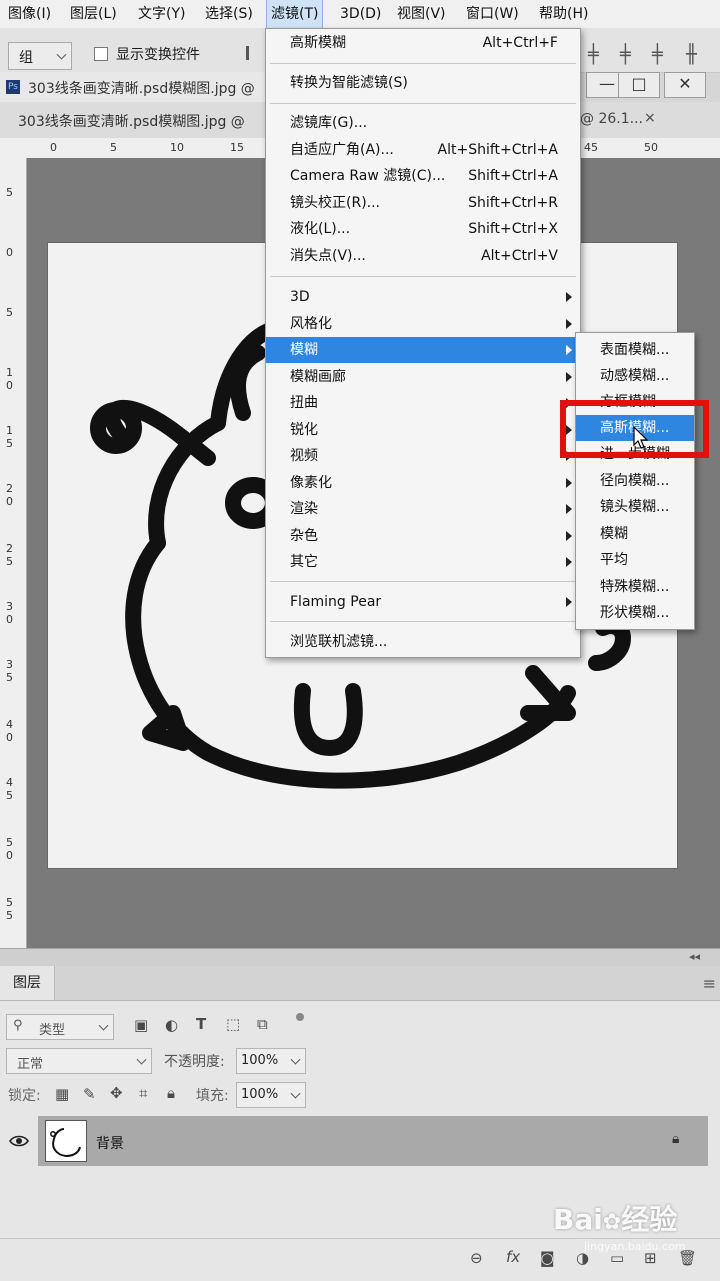 This screenshot has height=1281, width=720. Describe the element at coordinates (635, 534) in the screenshot. I see `submenu-item-blur: 模糊` at that location.